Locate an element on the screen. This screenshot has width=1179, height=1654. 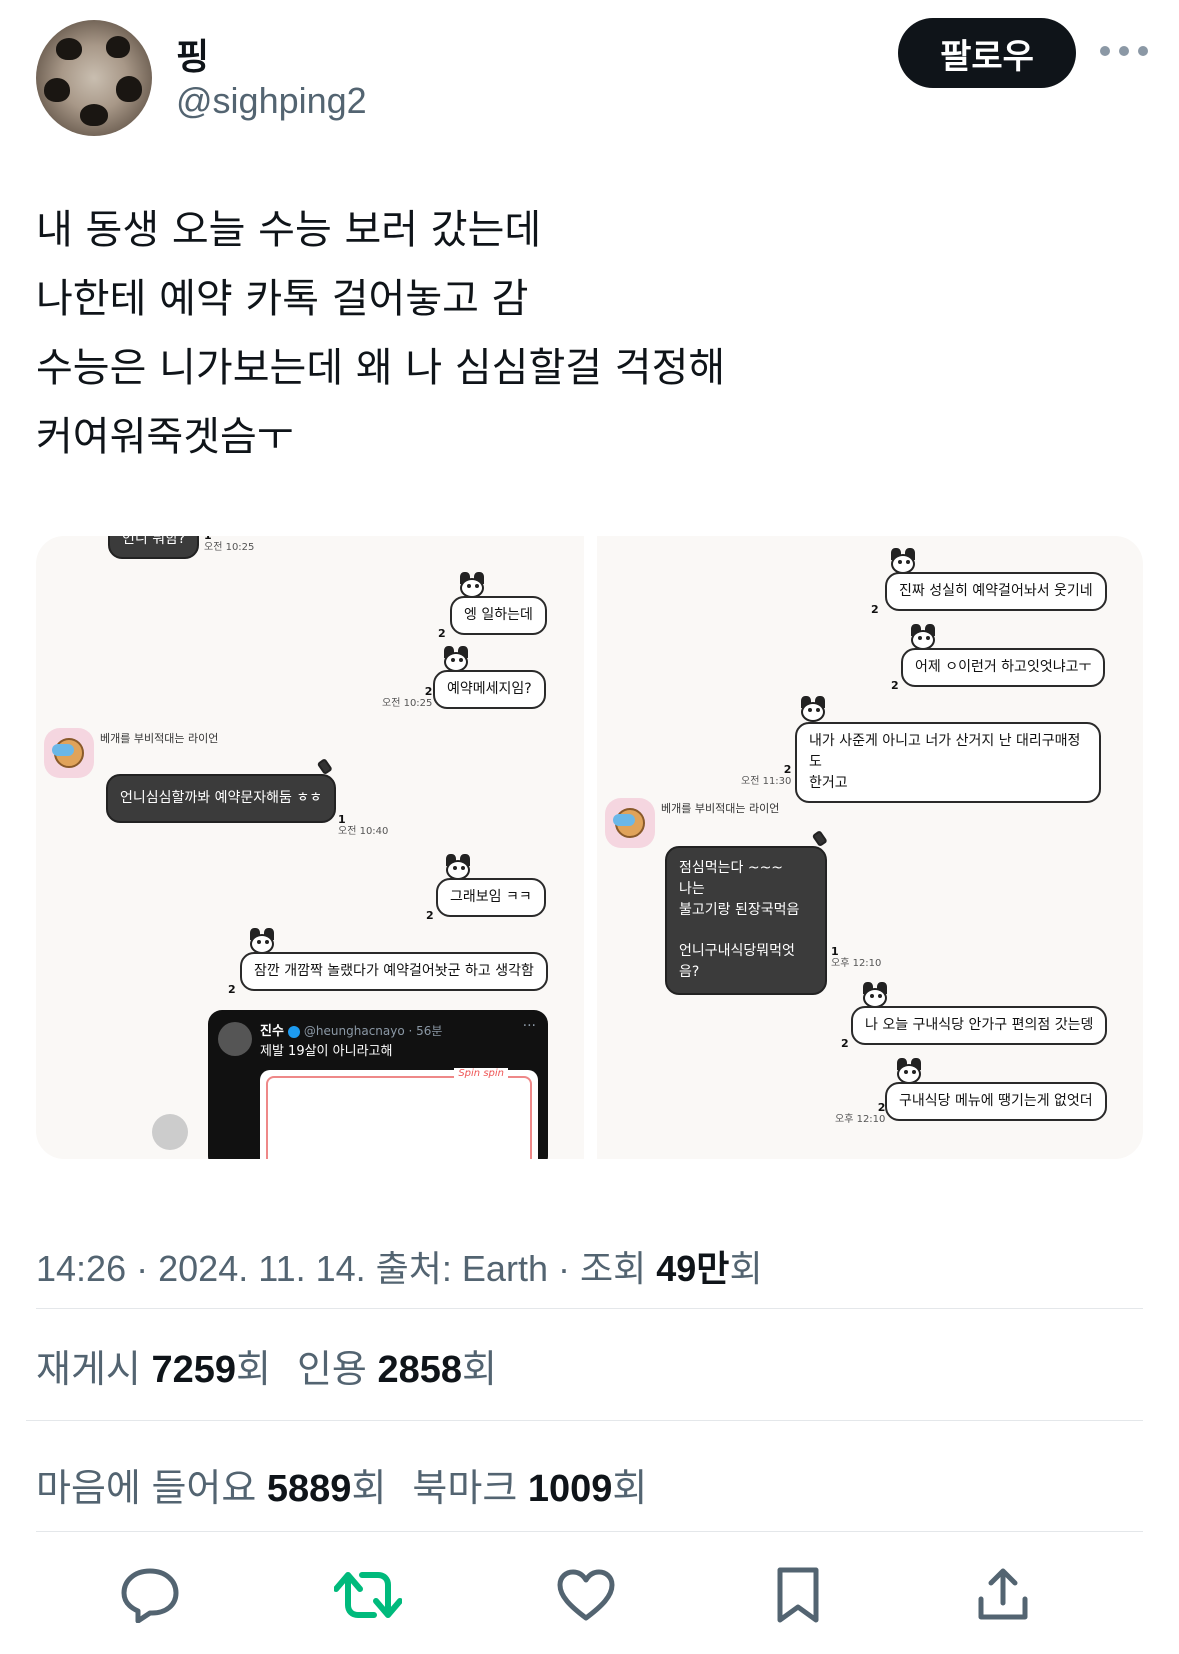
chat-bubble: 구내식당 메뉴에 땡기는게 없엇더 is located at coordinates (996, 1101).